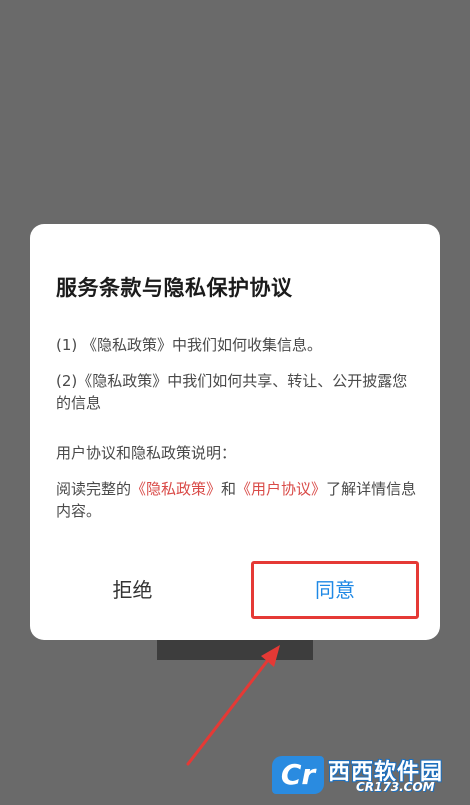 The image size is (470, 805). Describe the element at coordinates (232, 392) in the screenshot. I see `policy-item-share: (2)《隐私政策》中我们如何共享、转让、公开披露您的信息` at that location.